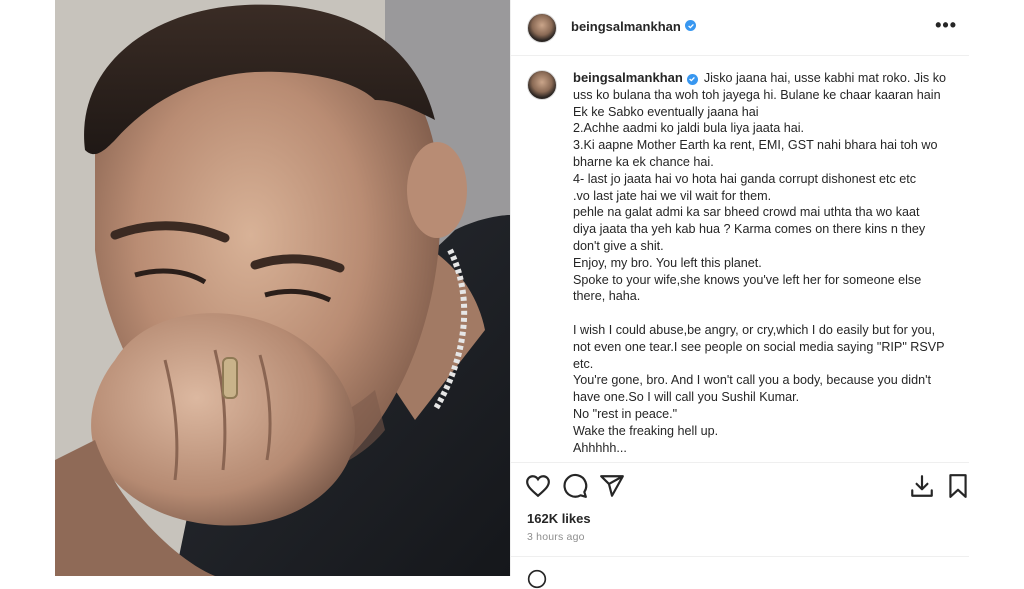 This screenshot has height=589, width=1024. Describe the element at coordinates (692, 79) in the screenshot. I see `caption-verified-badge-icon` at that location.